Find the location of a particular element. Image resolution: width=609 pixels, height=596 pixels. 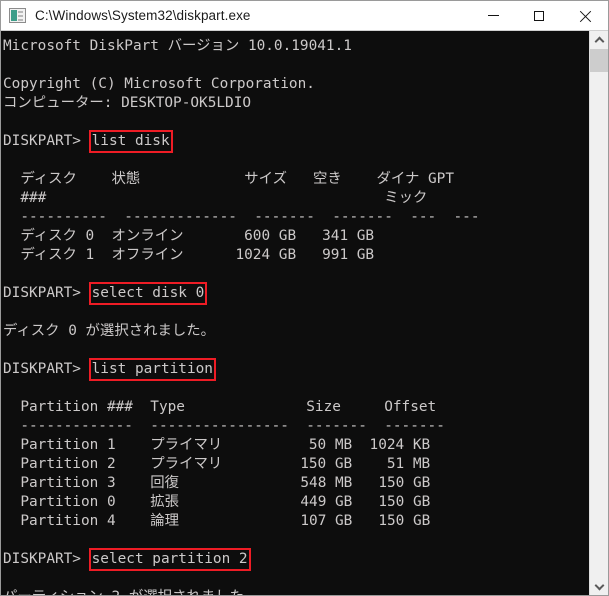

highlighted-command: list partition is located at coordinates (152, 369).